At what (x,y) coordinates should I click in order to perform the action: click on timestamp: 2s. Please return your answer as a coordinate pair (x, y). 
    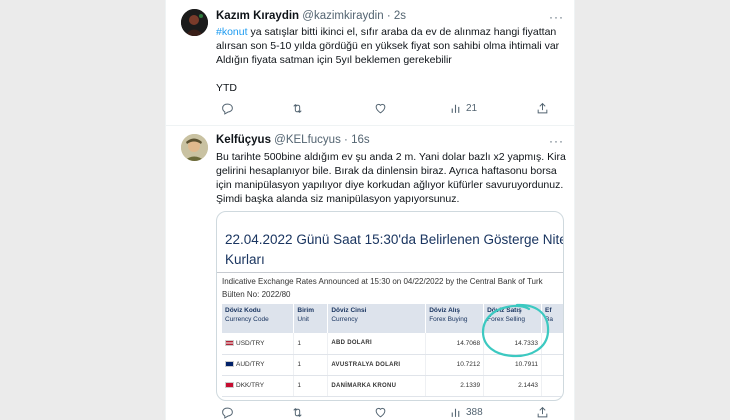
    Looking at the image, I should click on (400, 16).